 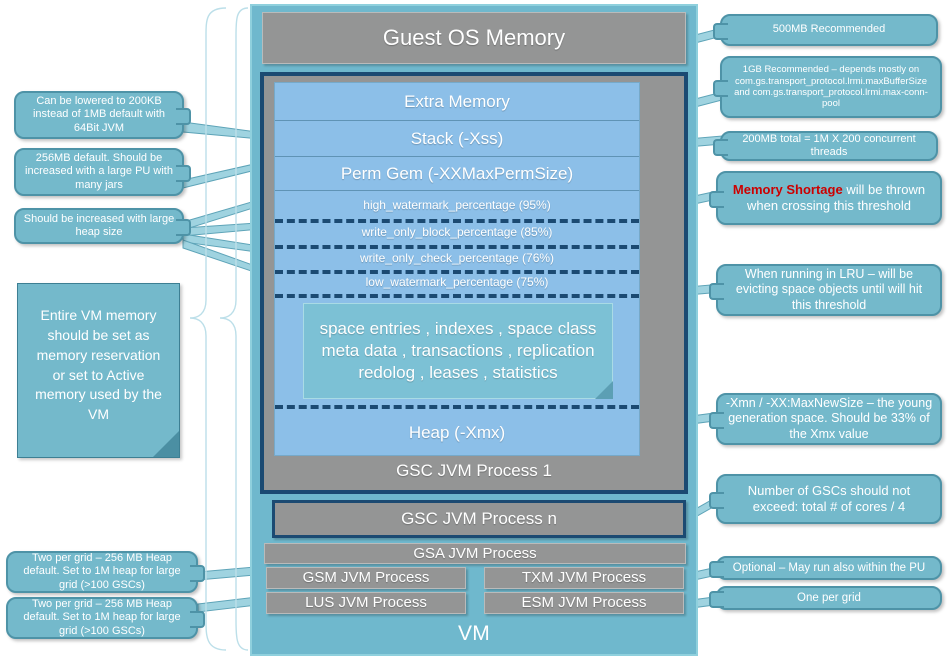 What do you see at coordinates (457, 258) in the screenshot?
I see `write-only-check-row: write_only_check_percentage (76%)` at bounding box center [457, 258].